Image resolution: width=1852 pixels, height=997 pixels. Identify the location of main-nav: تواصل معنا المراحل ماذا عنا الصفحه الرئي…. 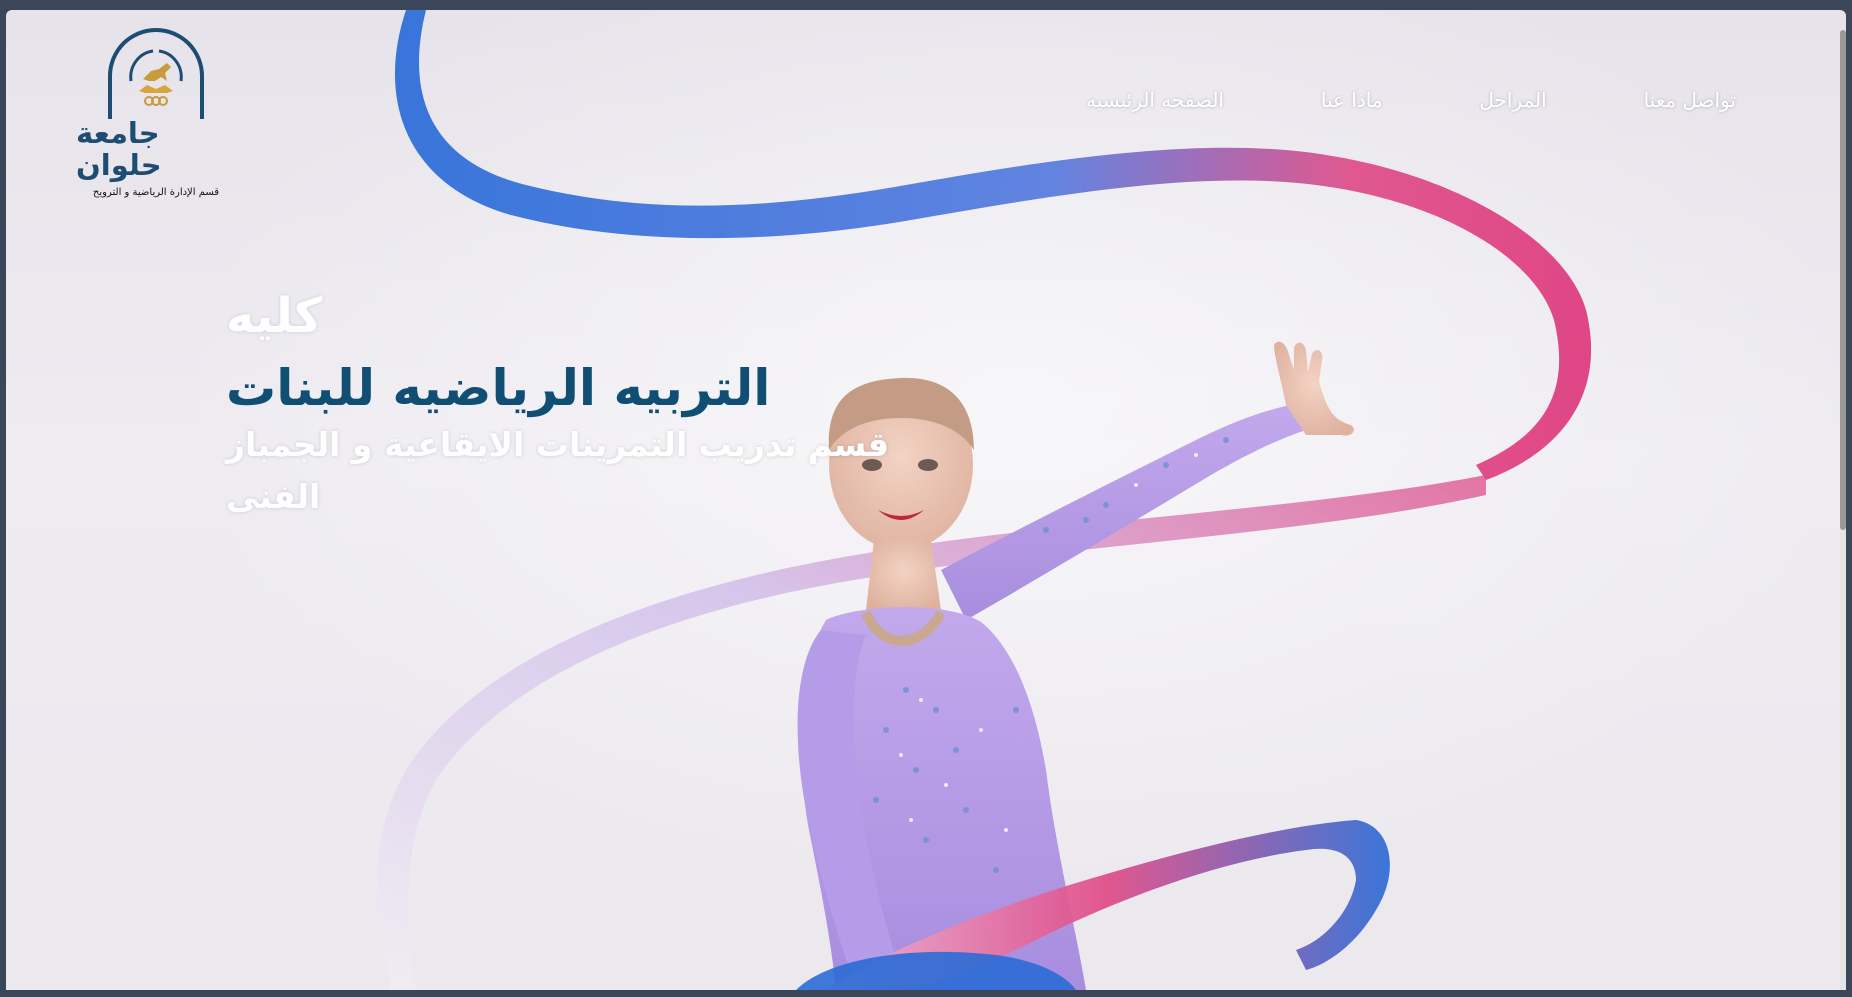
(1411, 100).